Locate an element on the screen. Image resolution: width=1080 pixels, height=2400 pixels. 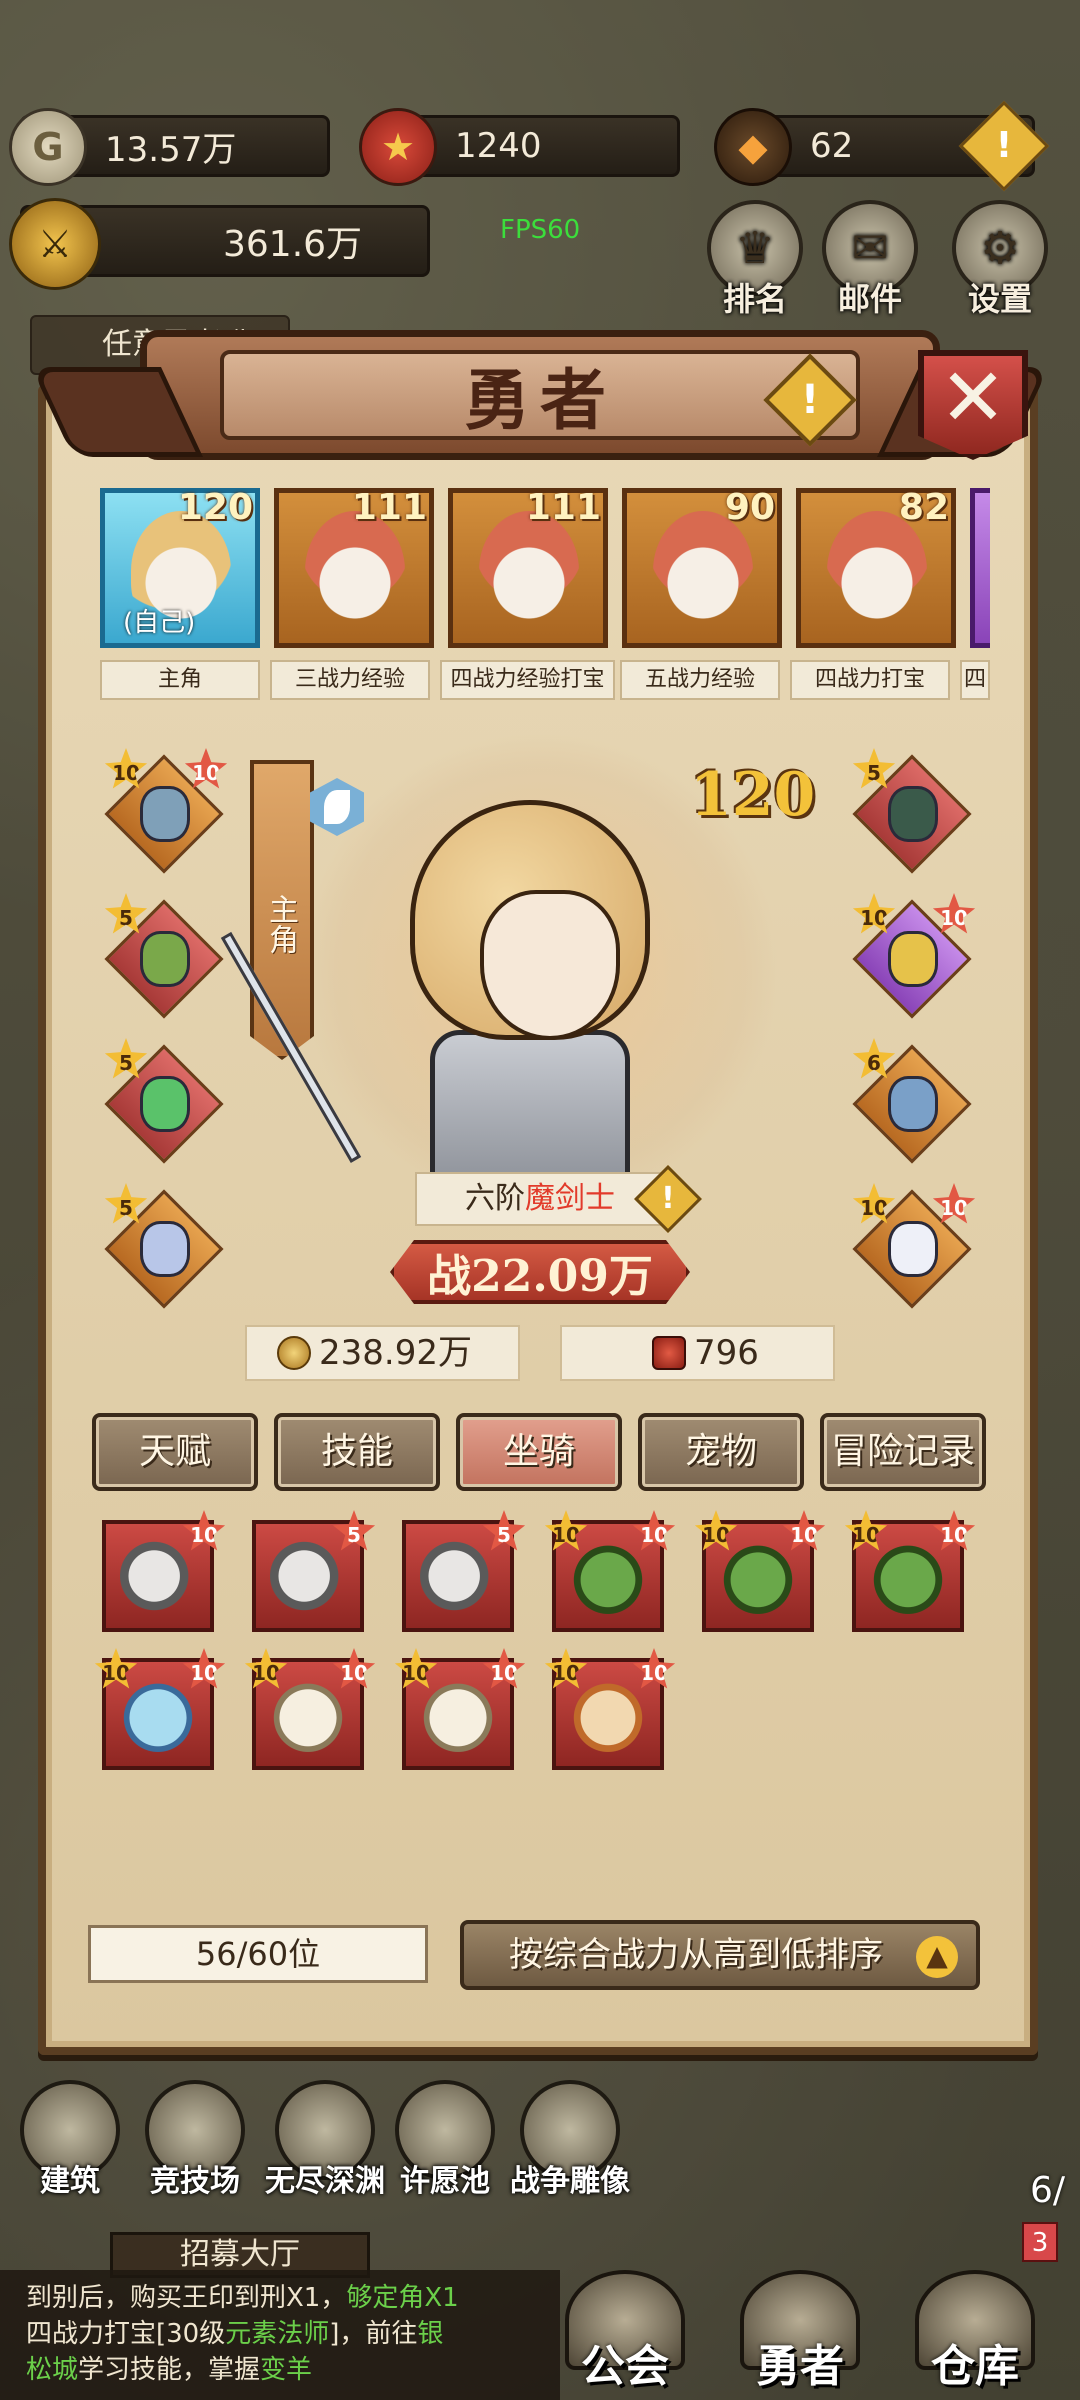
hero-gold-stat: 238.92万 is located at coordinates (382, 1353).